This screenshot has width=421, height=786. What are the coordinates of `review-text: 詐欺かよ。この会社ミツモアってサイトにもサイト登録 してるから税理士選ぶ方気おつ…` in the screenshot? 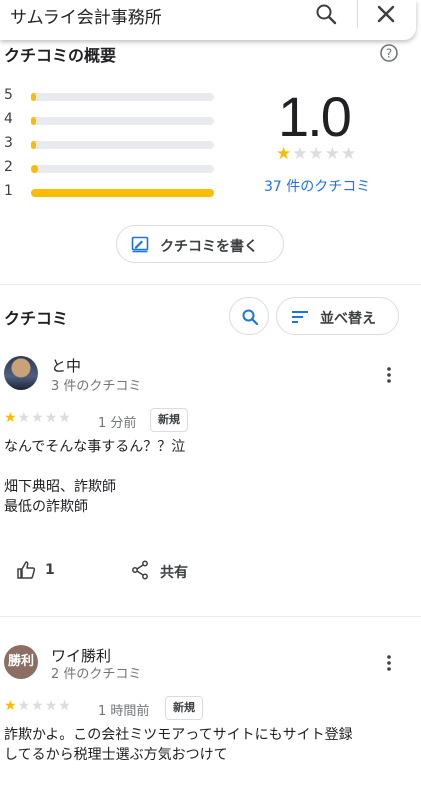 It's located at (178, 745).